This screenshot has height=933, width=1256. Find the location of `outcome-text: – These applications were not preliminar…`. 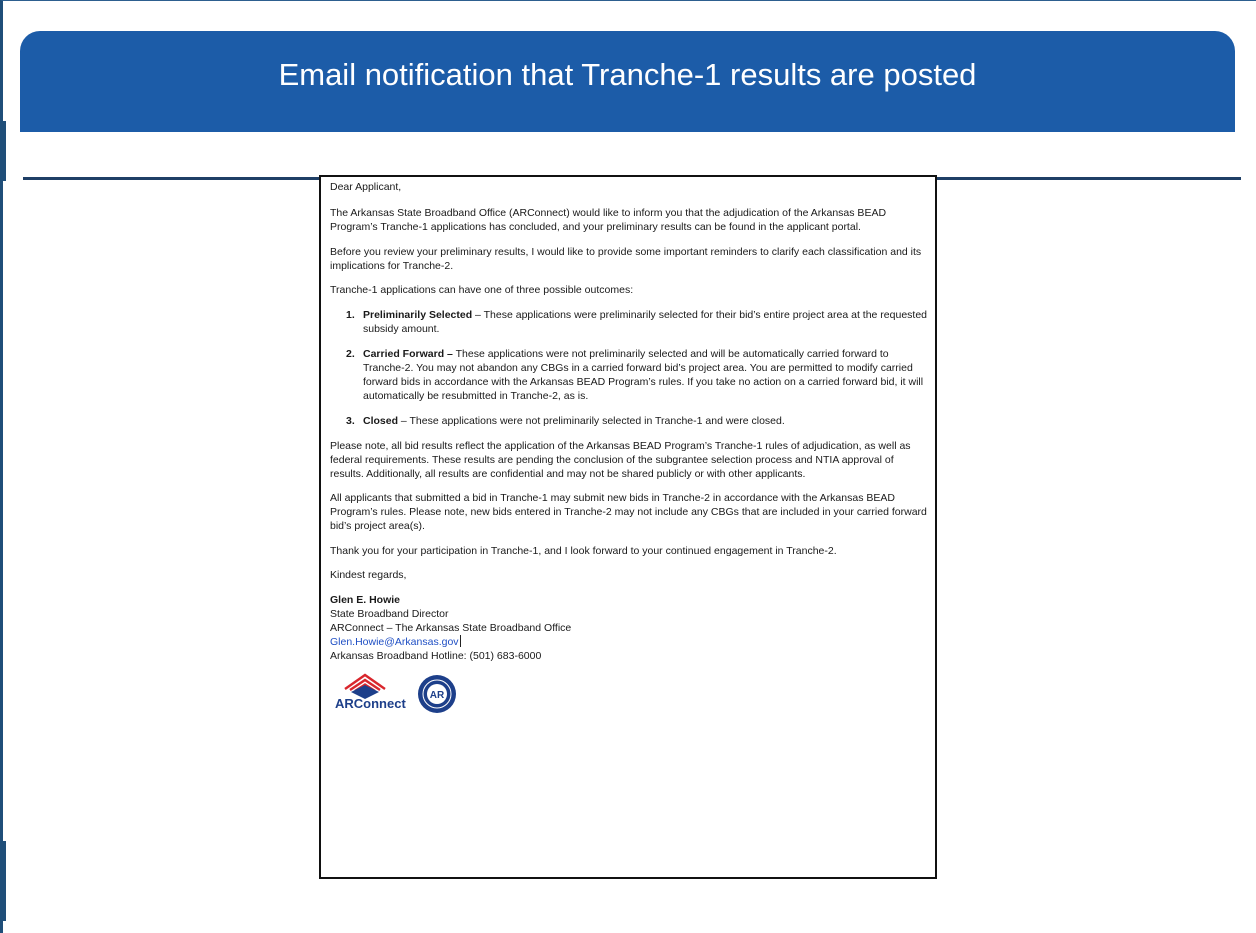

outcome-text: – These applications were not preliminar… is located at coordinates (591, 420).